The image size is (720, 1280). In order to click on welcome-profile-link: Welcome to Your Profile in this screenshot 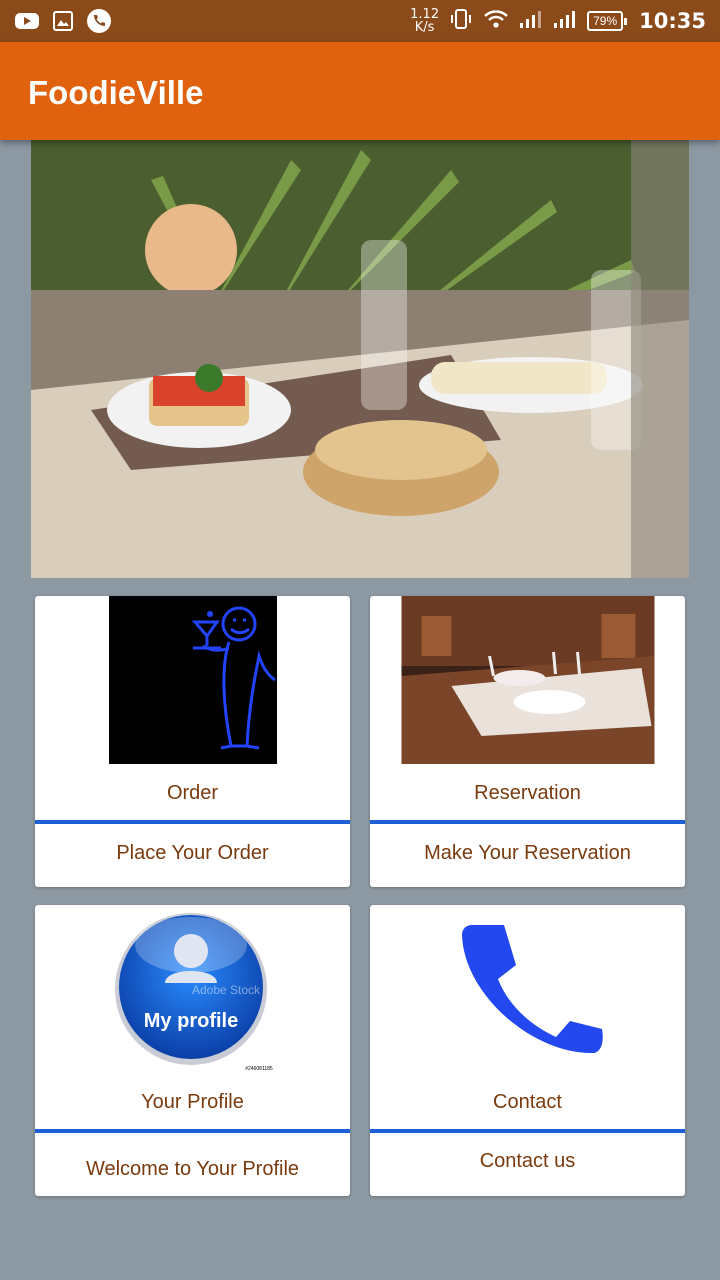, I will do `click(192, 1169)`.